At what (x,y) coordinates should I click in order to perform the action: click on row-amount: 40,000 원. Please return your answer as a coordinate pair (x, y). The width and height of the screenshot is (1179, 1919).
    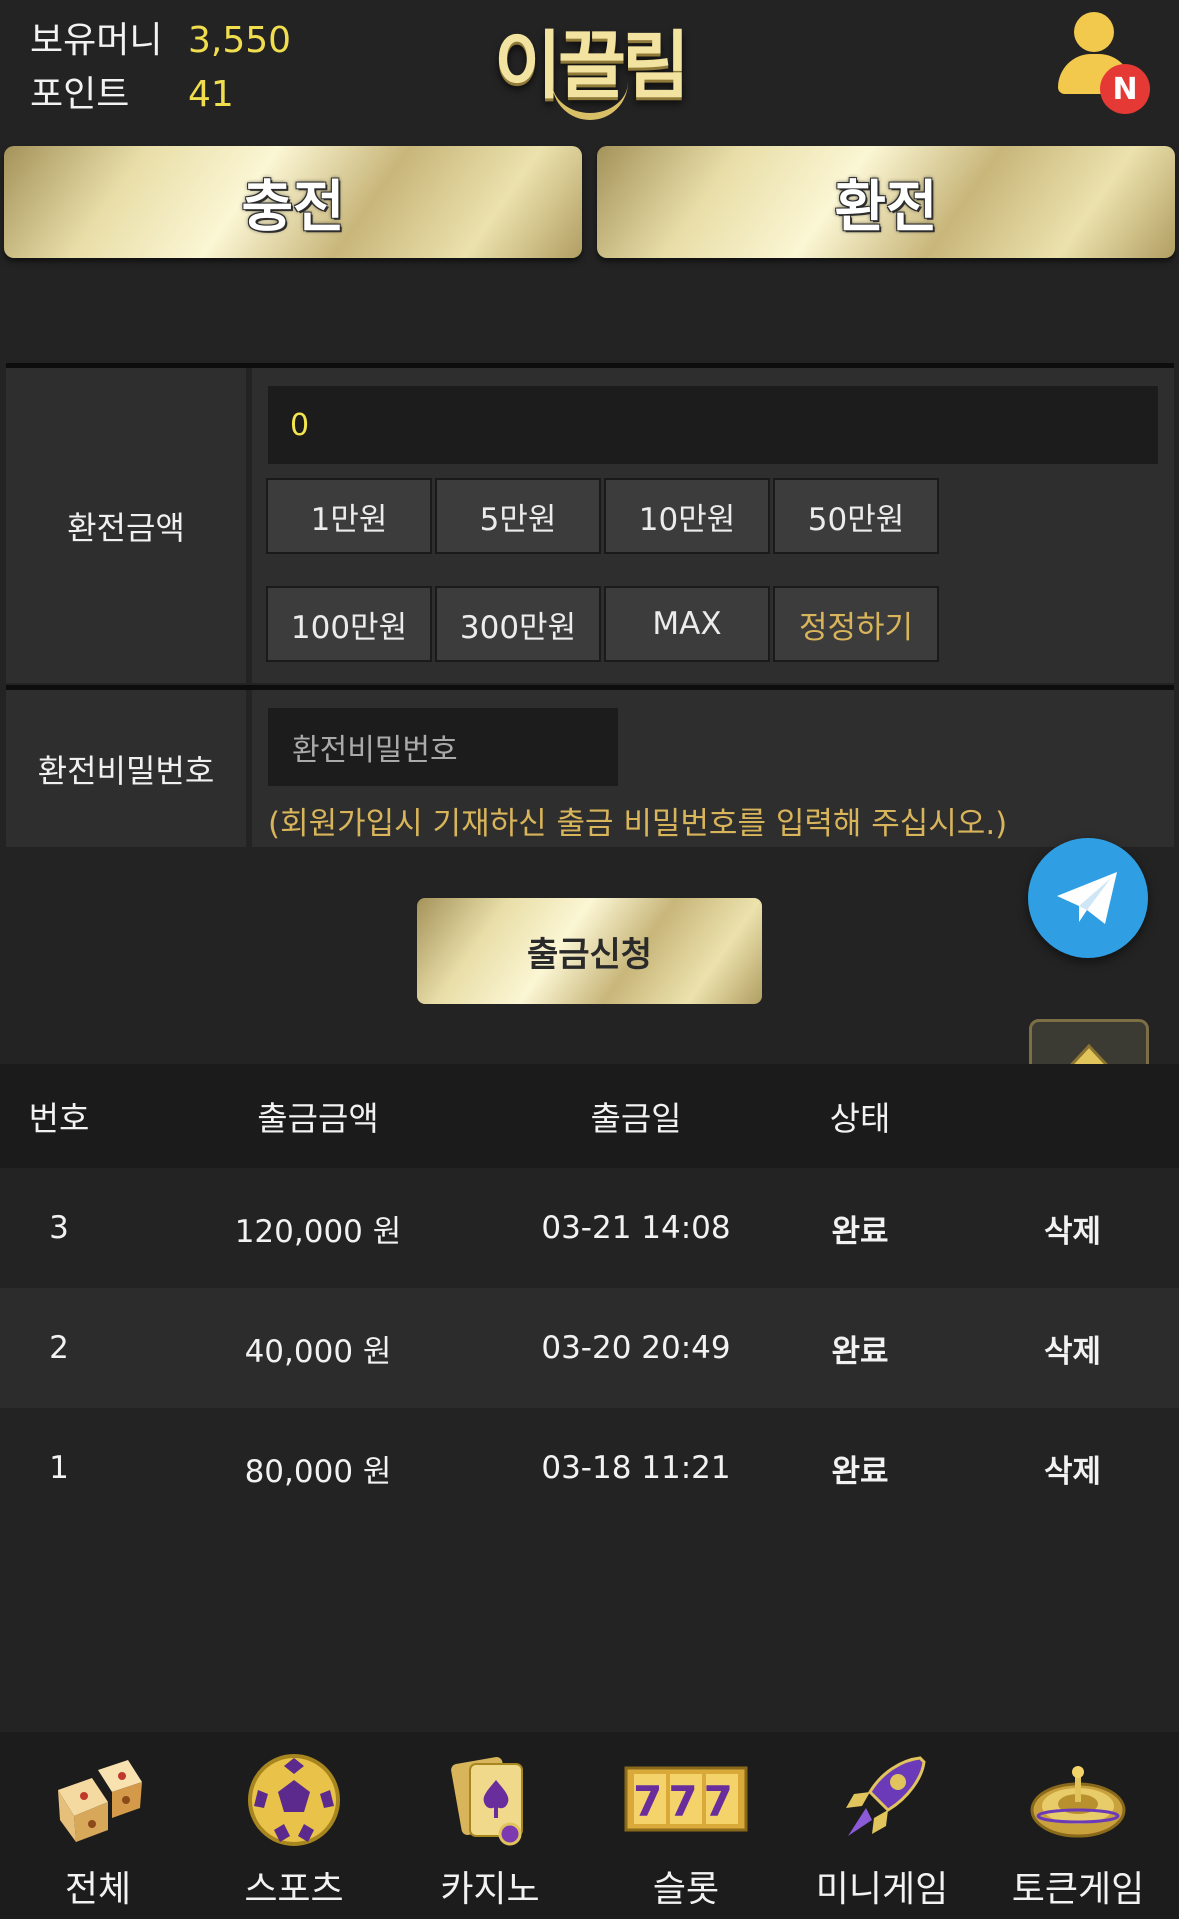
    Looking at the image, I should click on (318, 1351).